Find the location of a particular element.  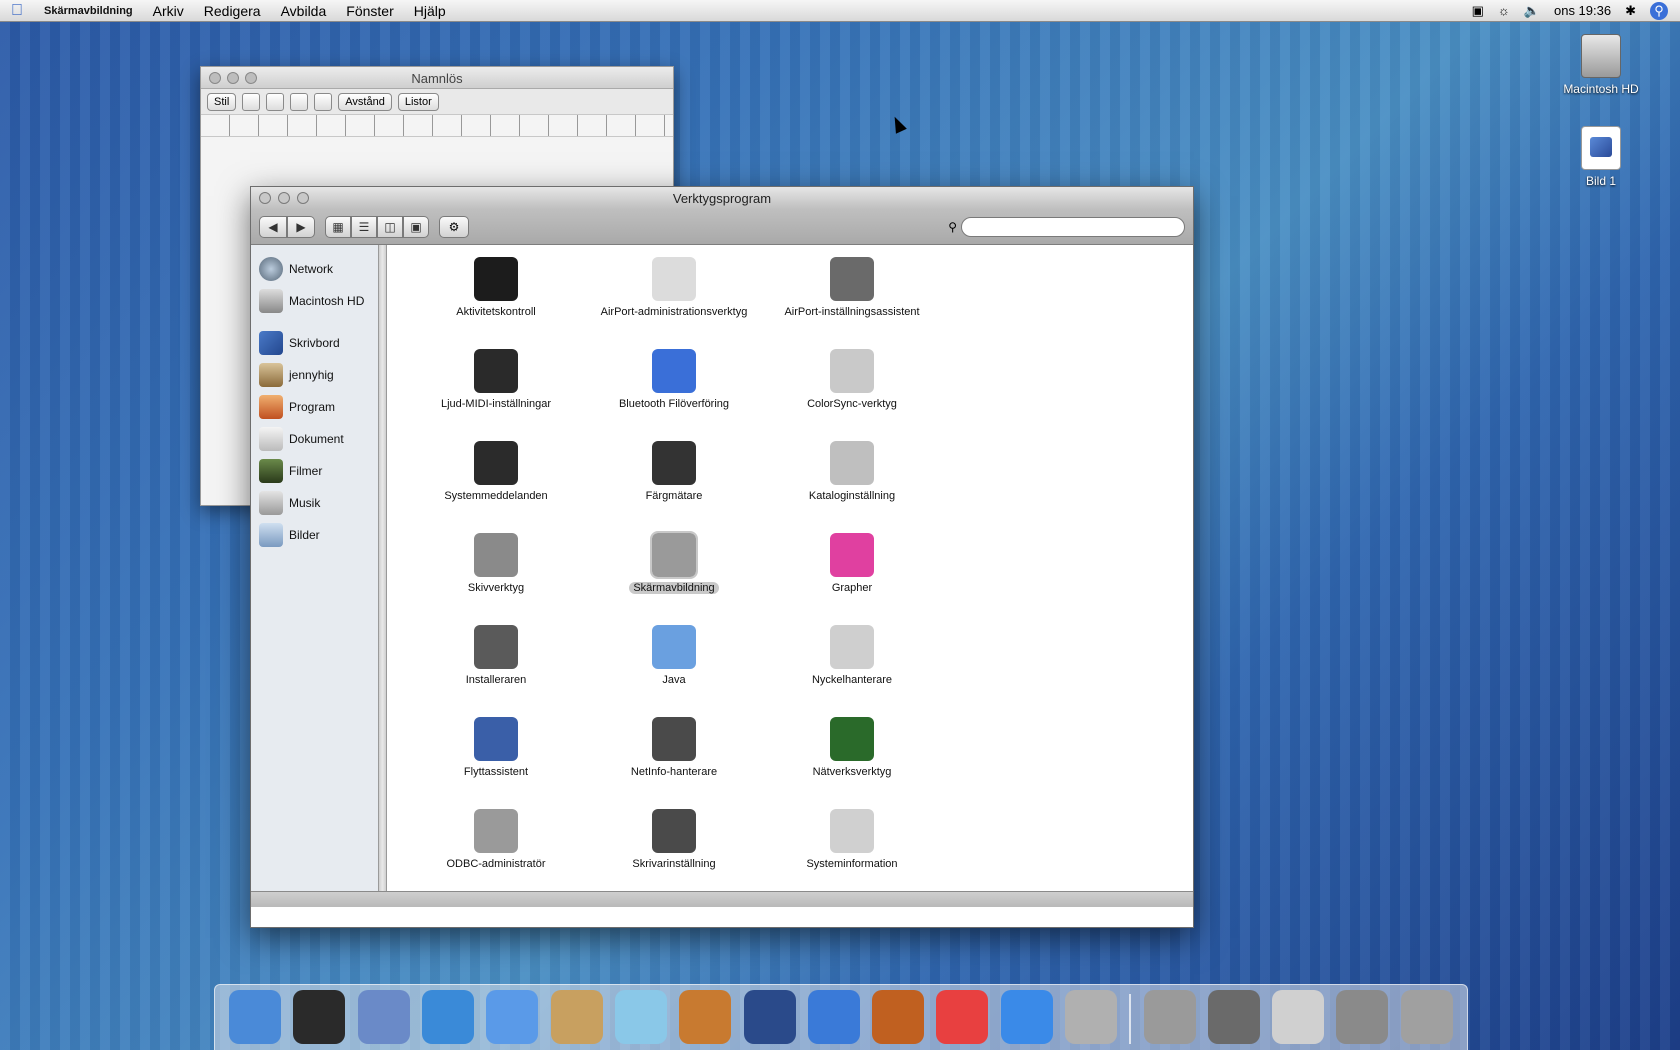

app-item: Nätverksverktyg is located at coordinates (852, 763).